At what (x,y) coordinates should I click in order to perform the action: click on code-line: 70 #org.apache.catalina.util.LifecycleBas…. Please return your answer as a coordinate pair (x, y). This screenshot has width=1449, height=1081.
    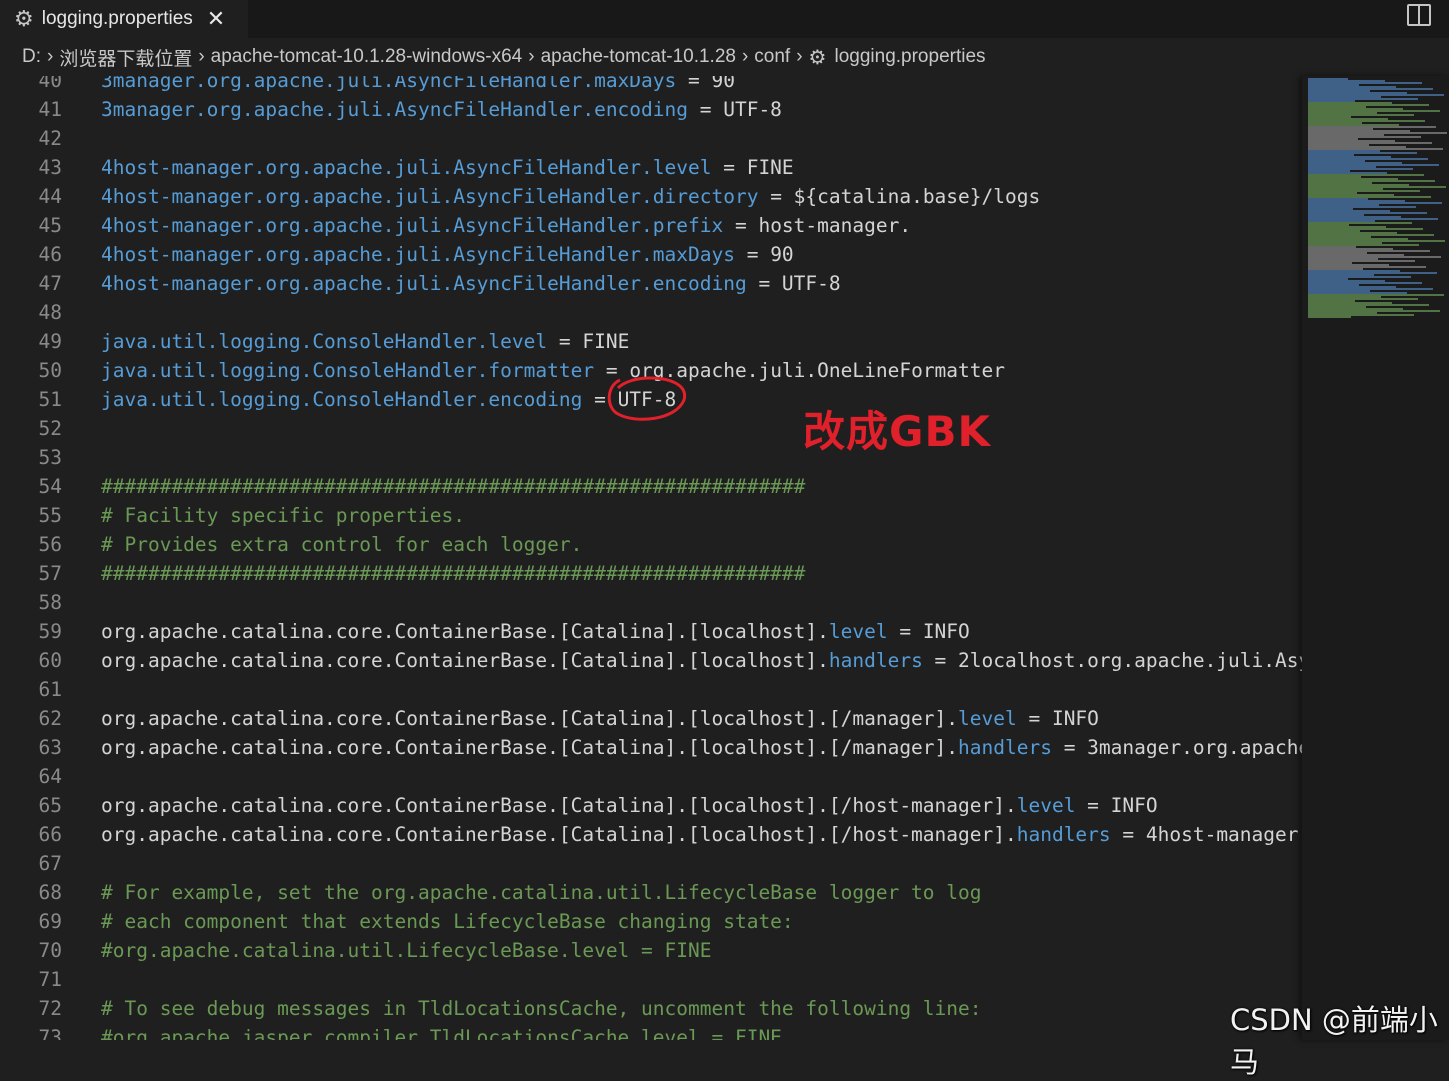
    Looking at the image, I should click on (651, 950).